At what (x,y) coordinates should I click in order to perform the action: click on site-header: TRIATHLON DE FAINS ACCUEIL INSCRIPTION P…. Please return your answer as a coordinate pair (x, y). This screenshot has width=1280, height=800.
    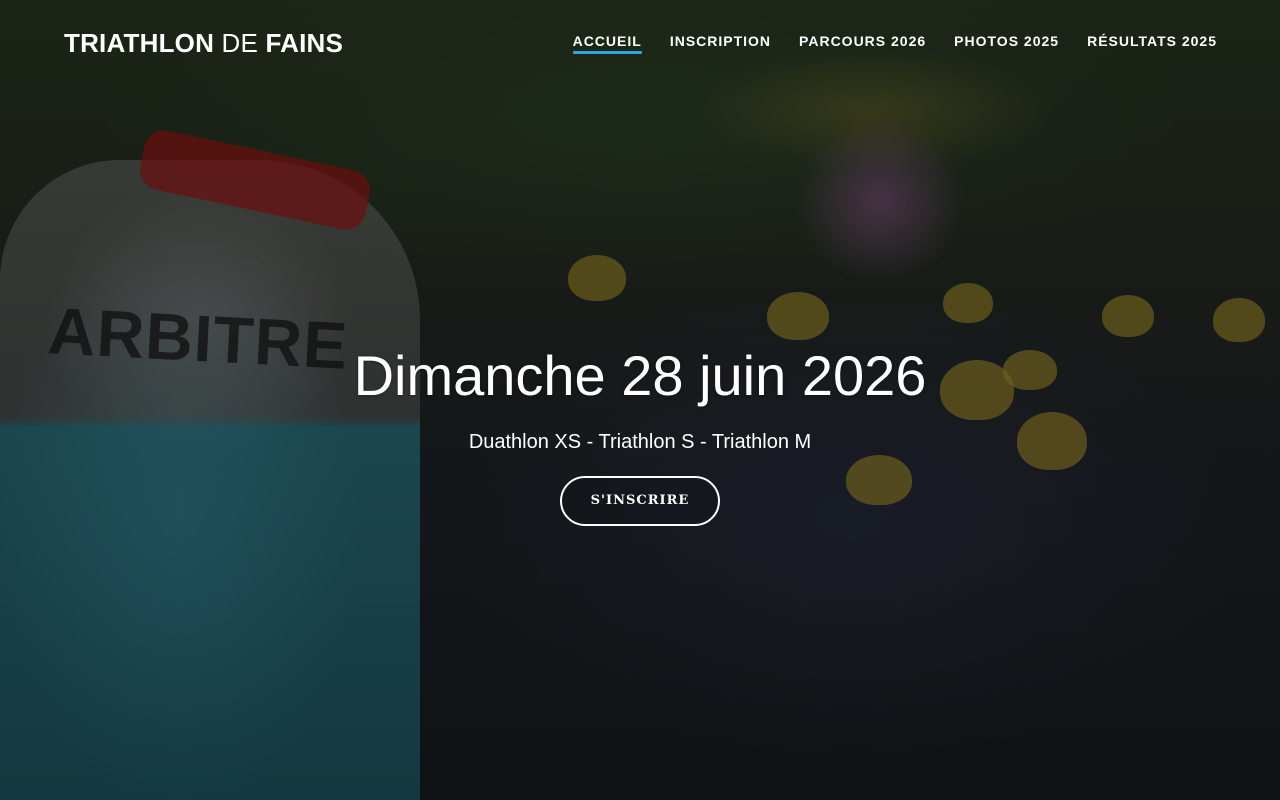
    Looking at the image, I should click on (640, 42).